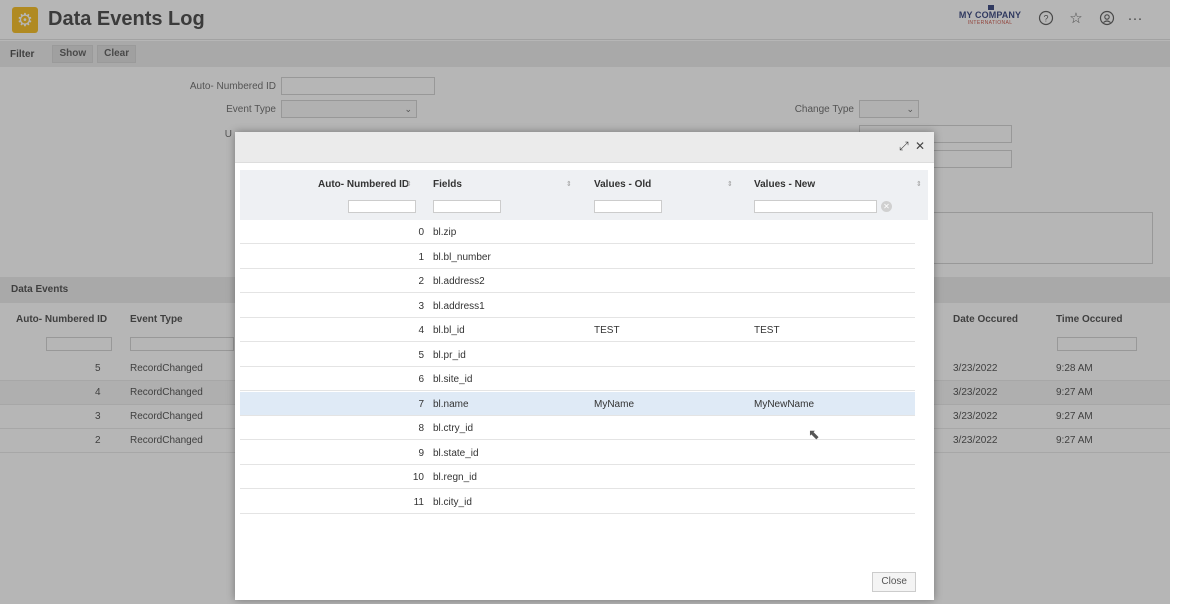 This screenshot has height=604, width=1180. I want to click on table-row: 11 bl.city_id, so click(577, 502).